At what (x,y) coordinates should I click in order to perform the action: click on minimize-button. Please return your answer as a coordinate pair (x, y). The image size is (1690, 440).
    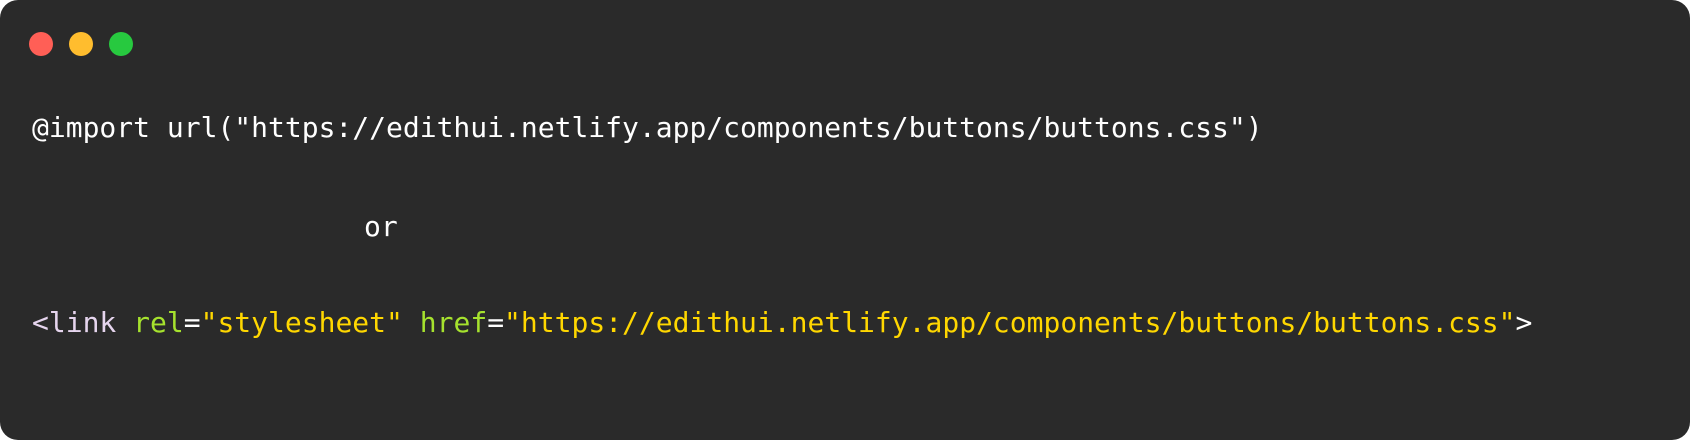
    Looking at the image, I should click on (81, 44).